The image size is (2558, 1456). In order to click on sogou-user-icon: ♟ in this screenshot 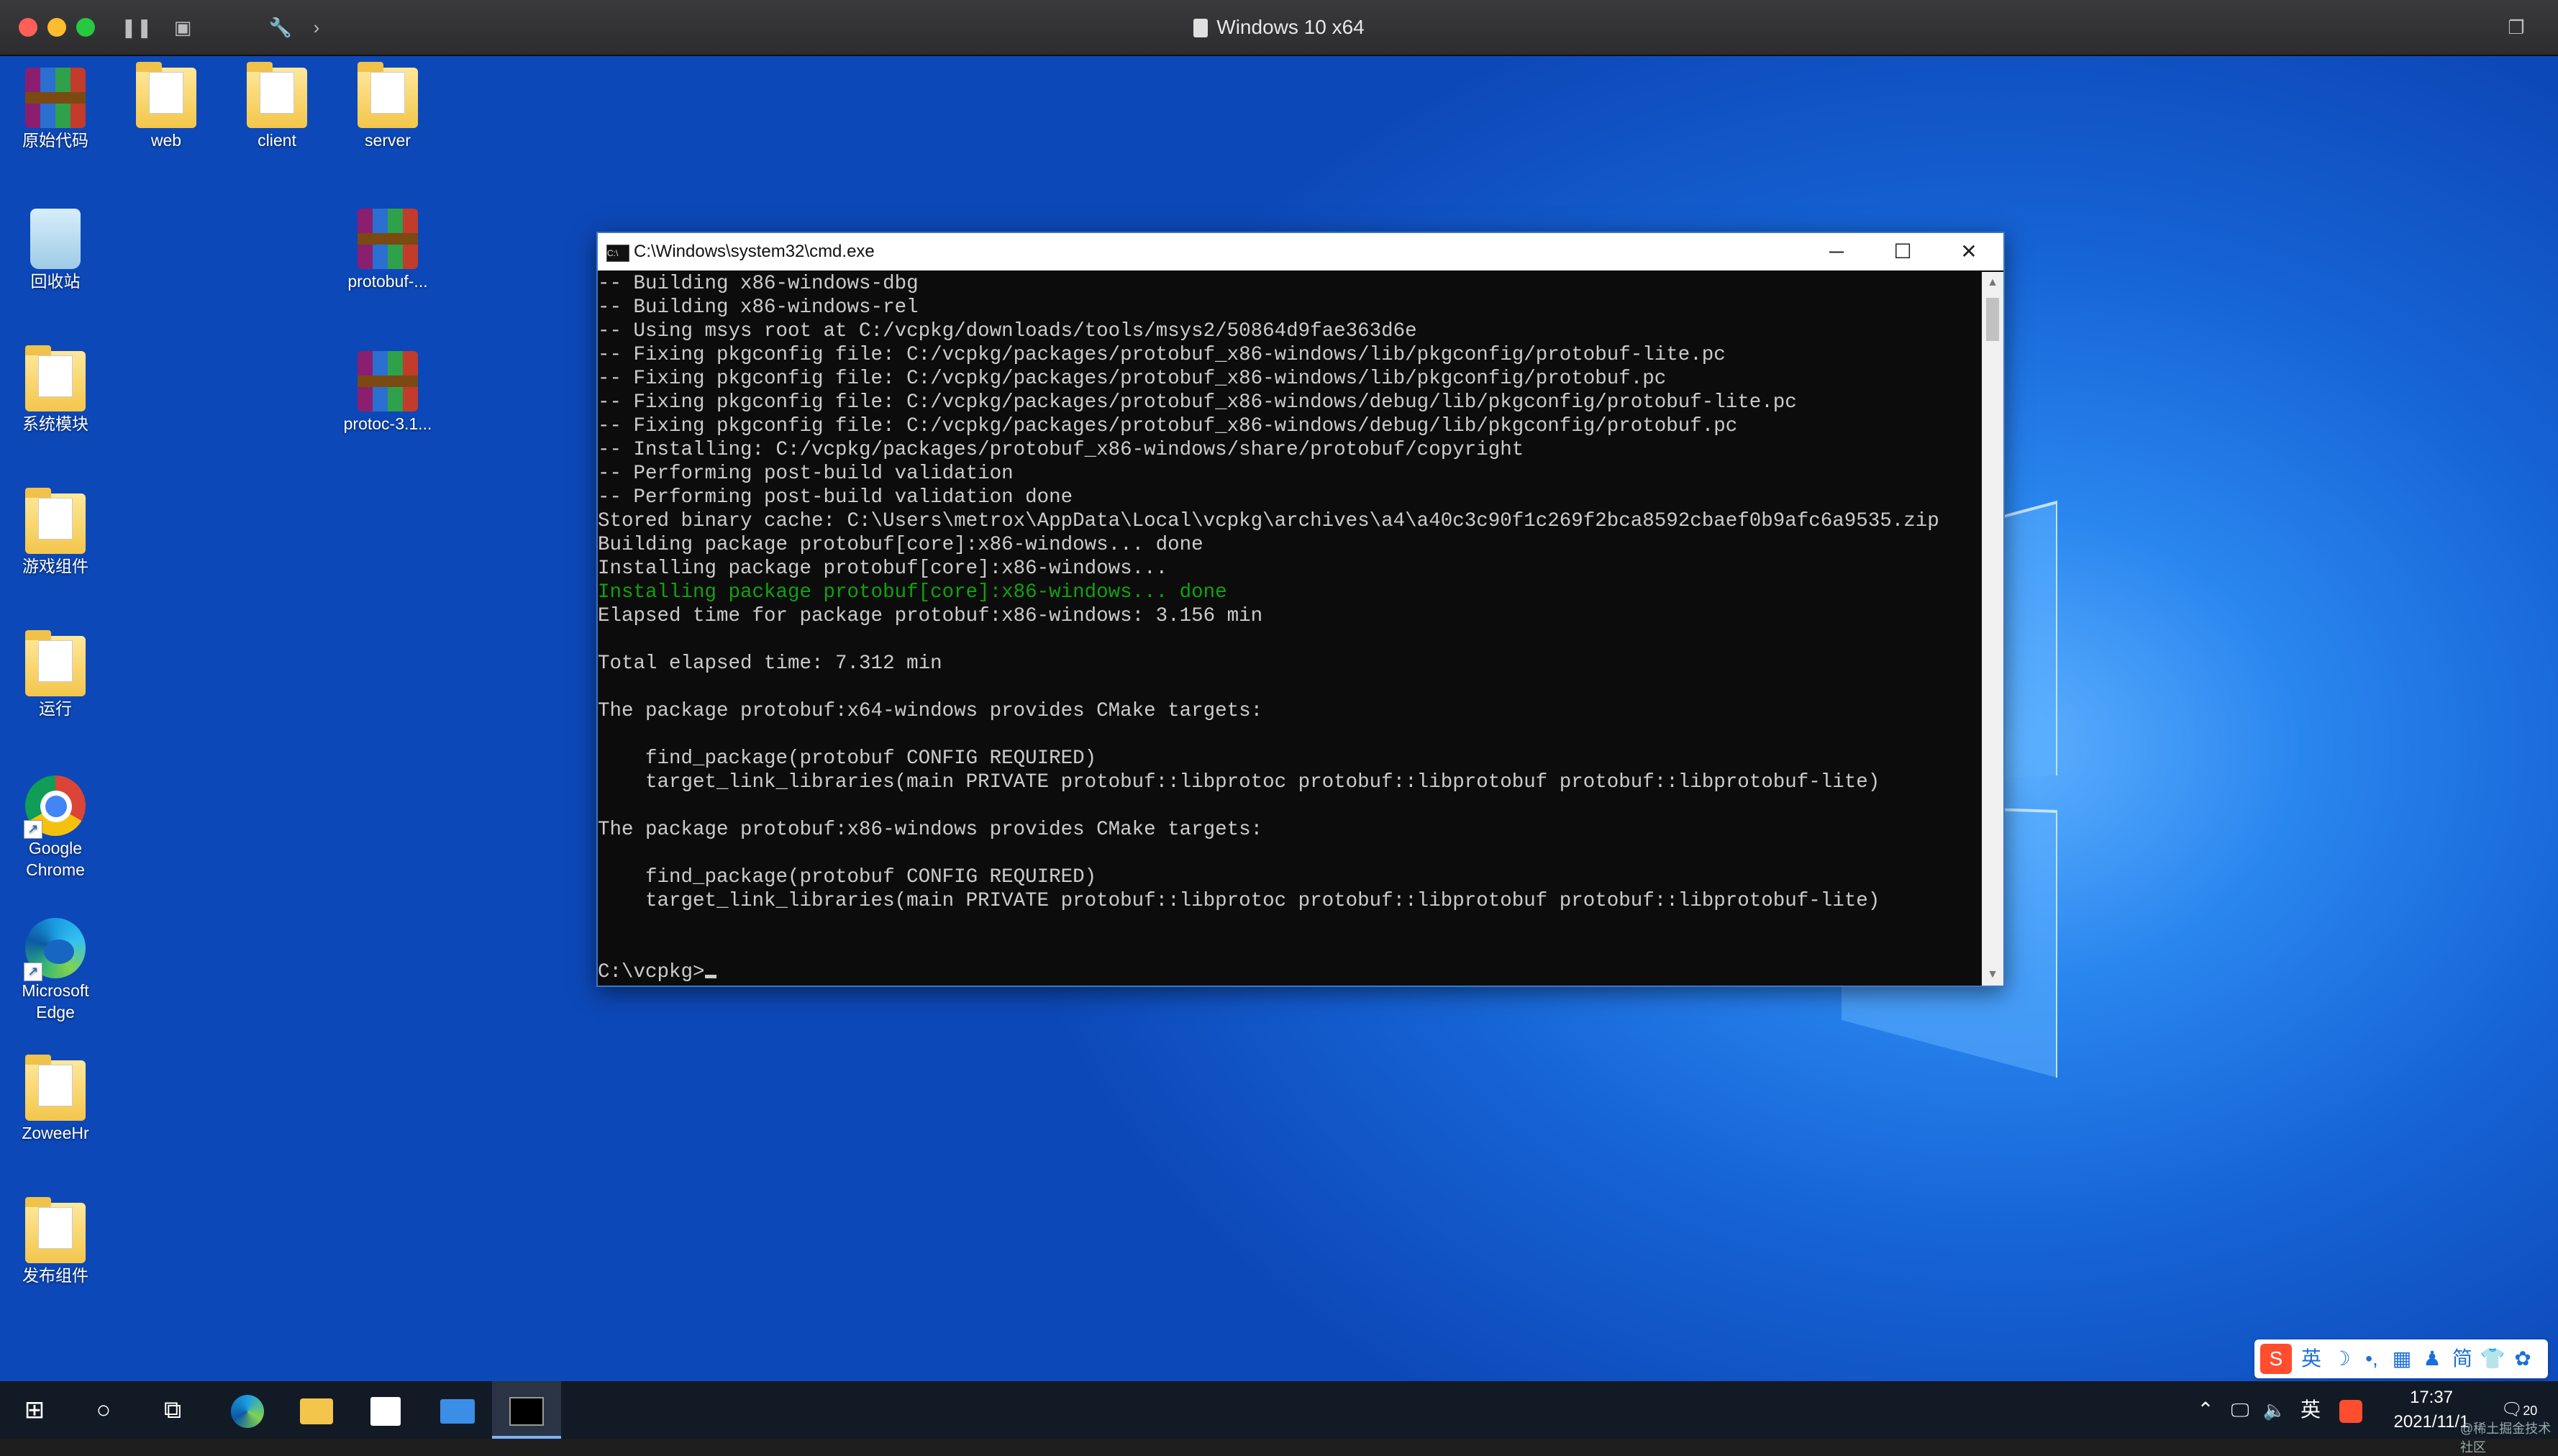, I will do `click(2432, 1358)`.